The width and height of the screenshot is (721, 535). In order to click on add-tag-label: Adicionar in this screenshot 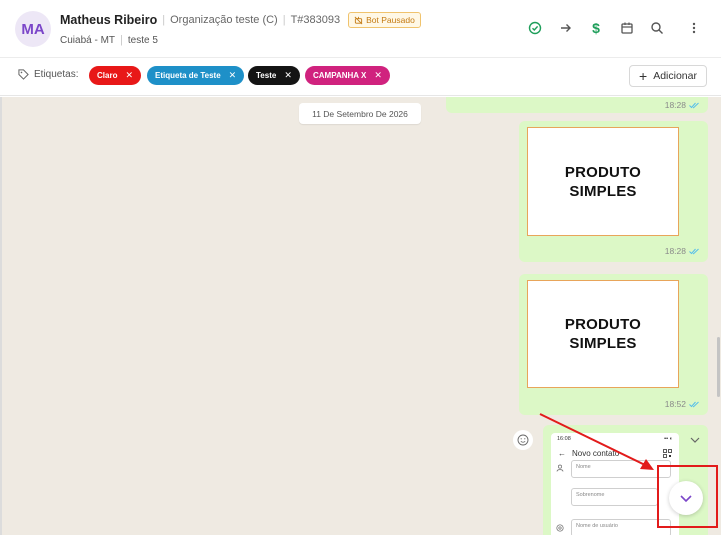, I will do `click(675, 76)`.